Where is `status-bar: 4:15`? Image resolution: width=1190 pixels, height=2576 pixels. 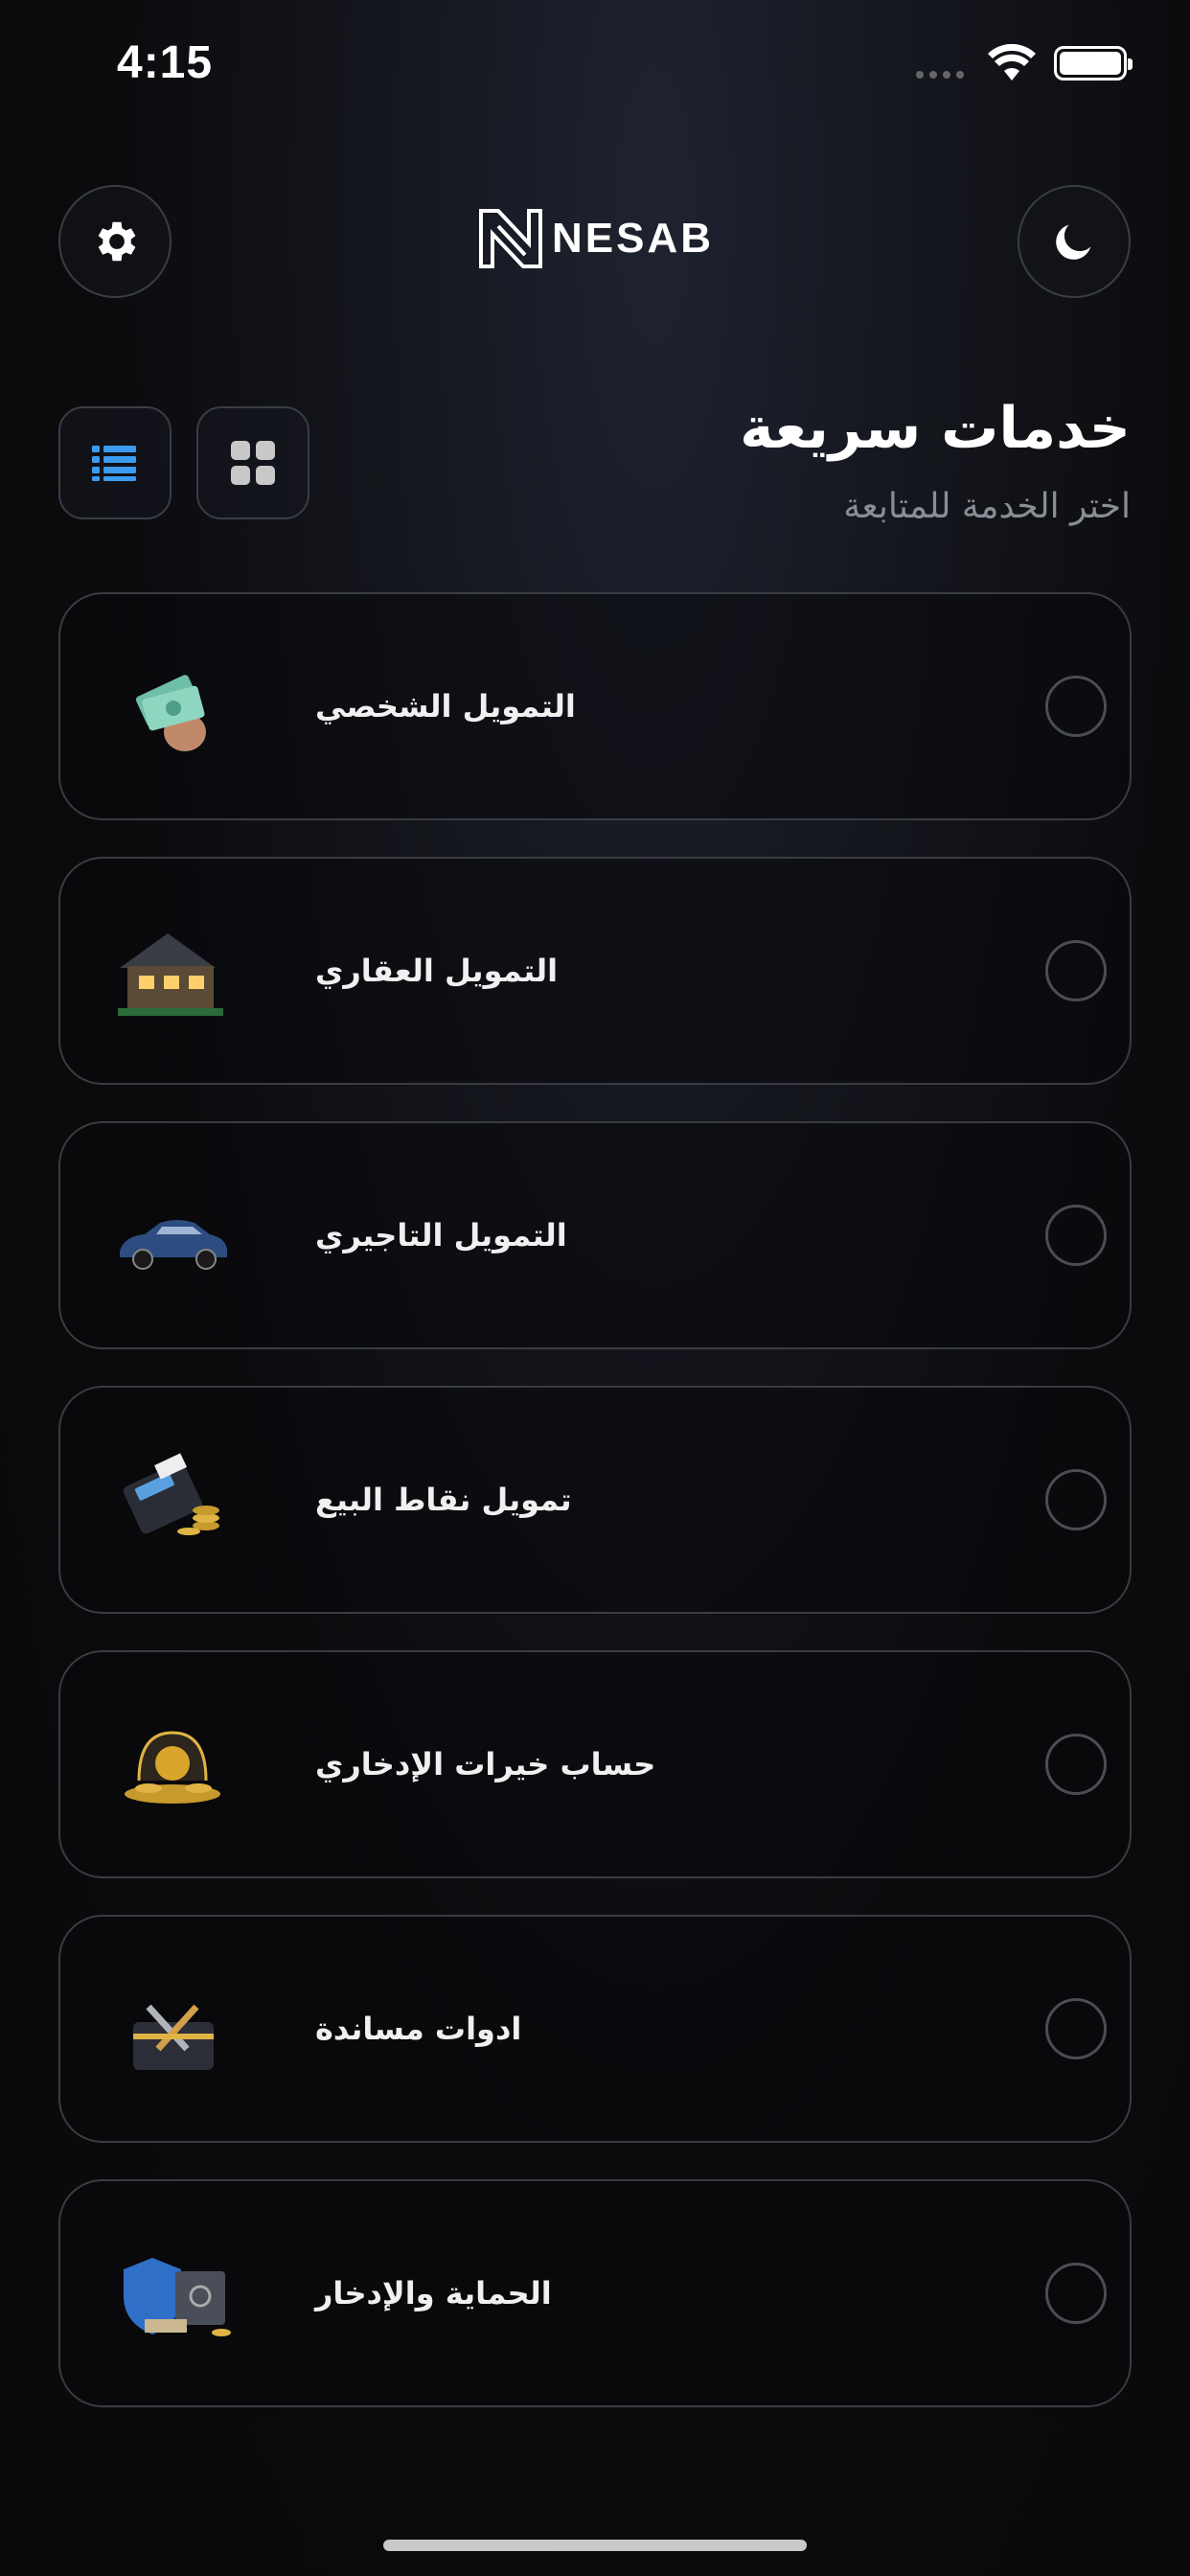
status-bar: 4:15 is located at coordinates (595, 63).